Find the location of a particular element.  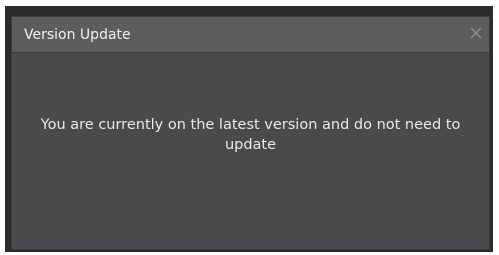

close-icon is located at coordinates (476, 33).